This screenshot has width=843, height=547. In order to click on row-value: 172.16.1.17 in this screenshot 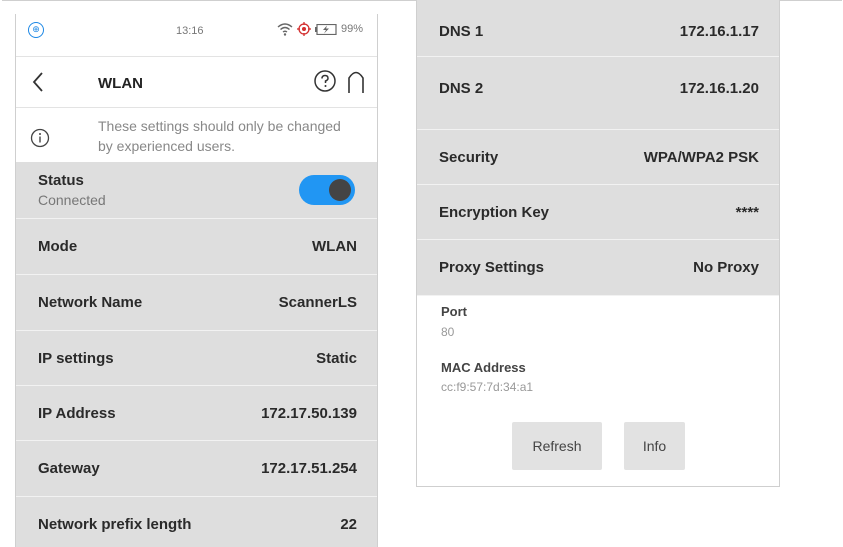, I will do `click(719, 31)`.